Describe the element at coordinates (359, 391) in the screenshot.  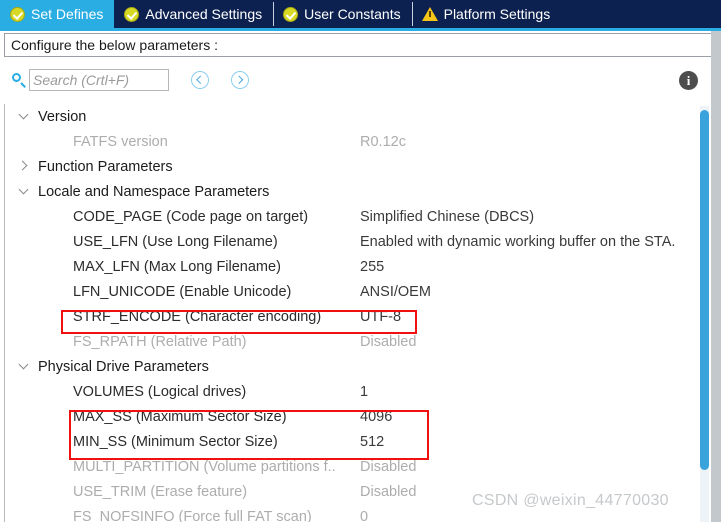
I see `tree-param-row: VOLUMES (Logical drives) 1` at that location.